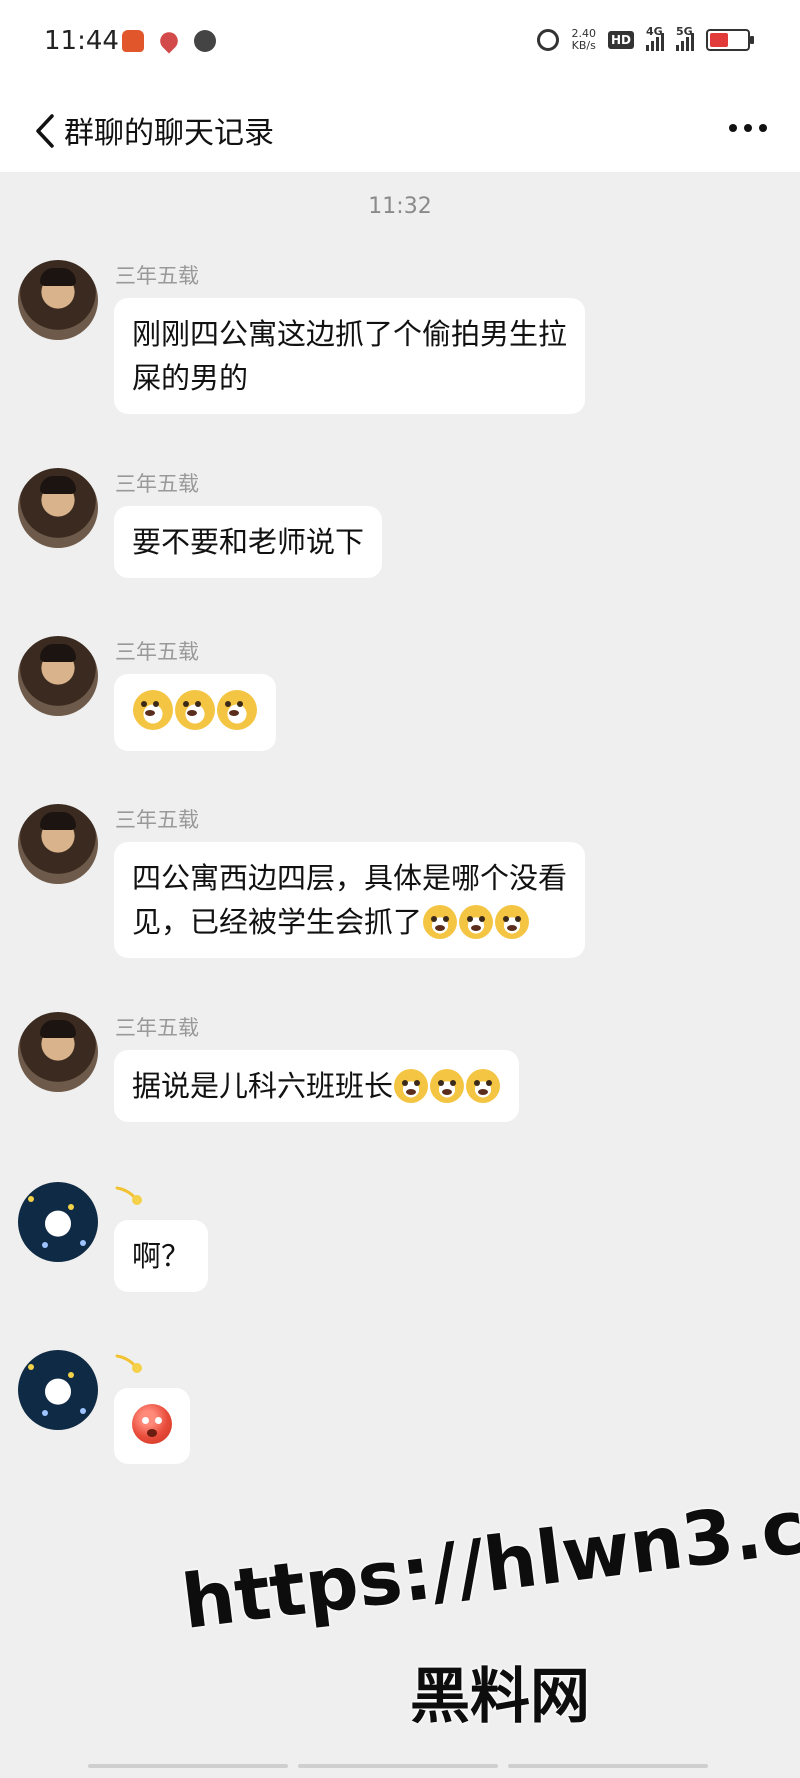  I want to click on system-icons: 2.40 KB/s HD 4G 5G, so click(645, 38).